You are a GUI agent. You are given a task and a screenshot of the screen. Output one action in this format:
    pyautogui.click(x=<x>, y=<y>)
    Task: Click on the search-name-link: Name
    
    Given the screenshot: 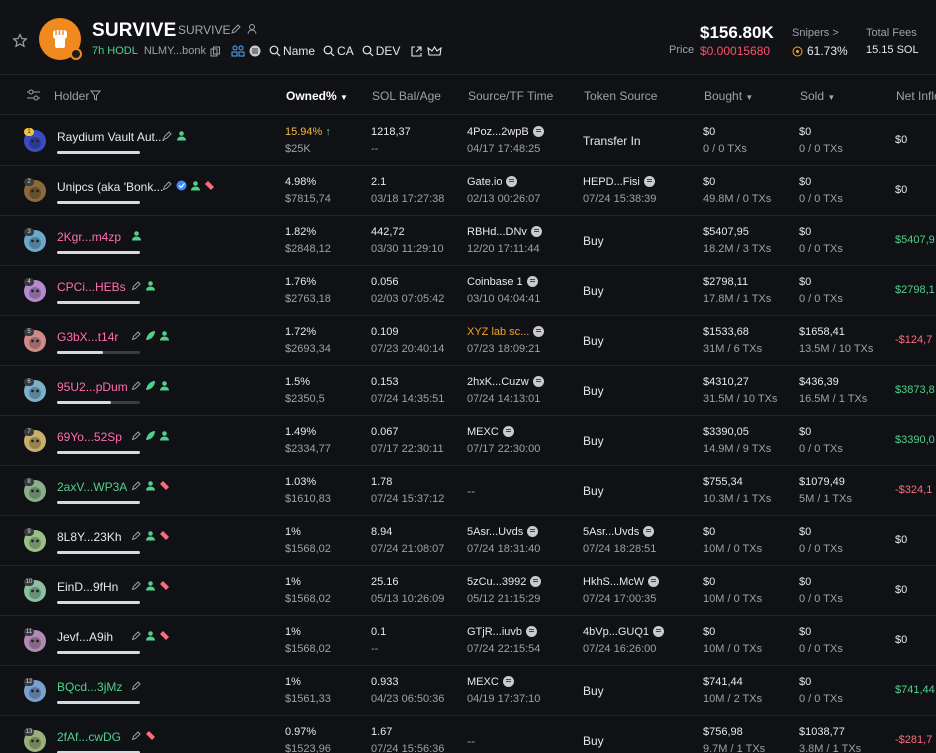 What is the action you would take?
    pyautogui.click(x=292, y=51)
    